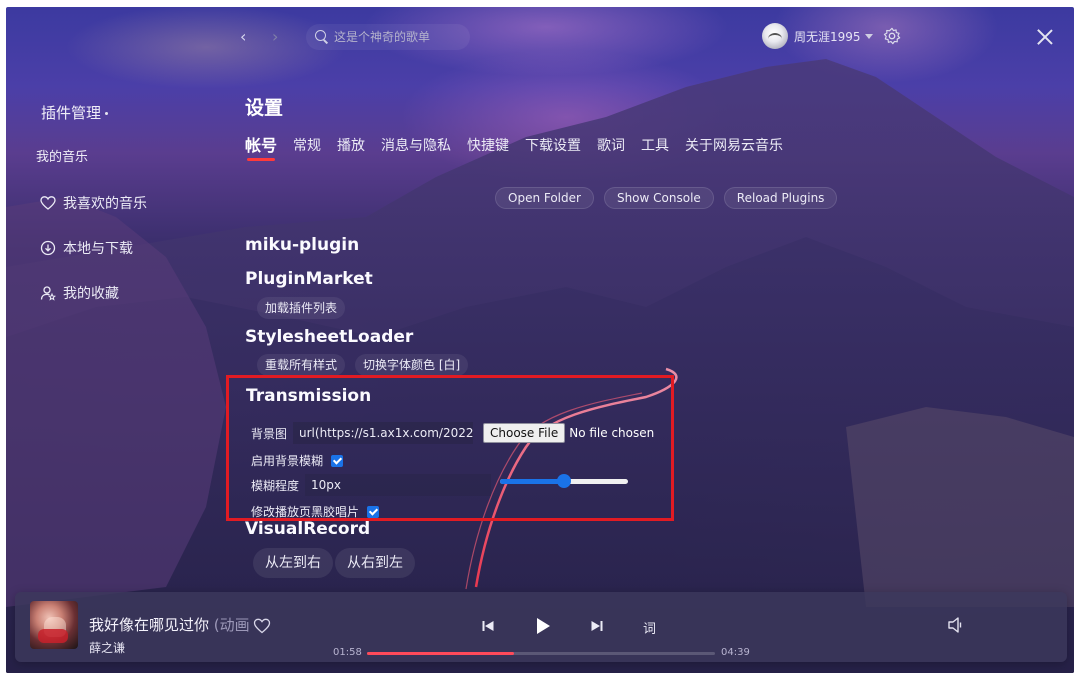 Image resolution: width=1080 pixels, height=680 pixels. What do you see at coordinates (597, 626) in the screenshot?
I see `next-track-icon` at bounding box center [597, 626].